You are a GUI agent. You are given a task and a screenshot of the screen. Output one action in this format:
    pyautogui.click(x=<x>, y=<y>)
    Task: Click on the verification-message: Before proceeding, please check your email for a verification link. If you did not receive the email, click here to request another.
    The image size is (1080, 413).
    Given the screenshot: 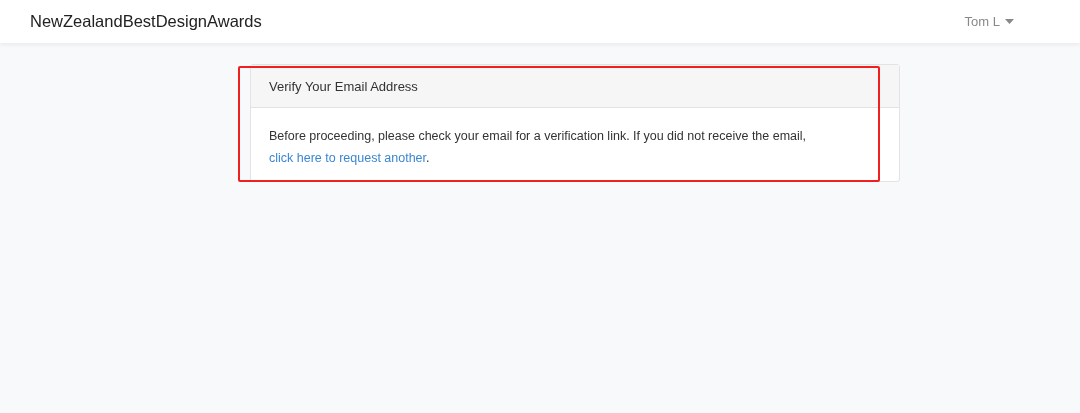 What is the action you would take?
    pyautogui.click(x=538, y=147)
    